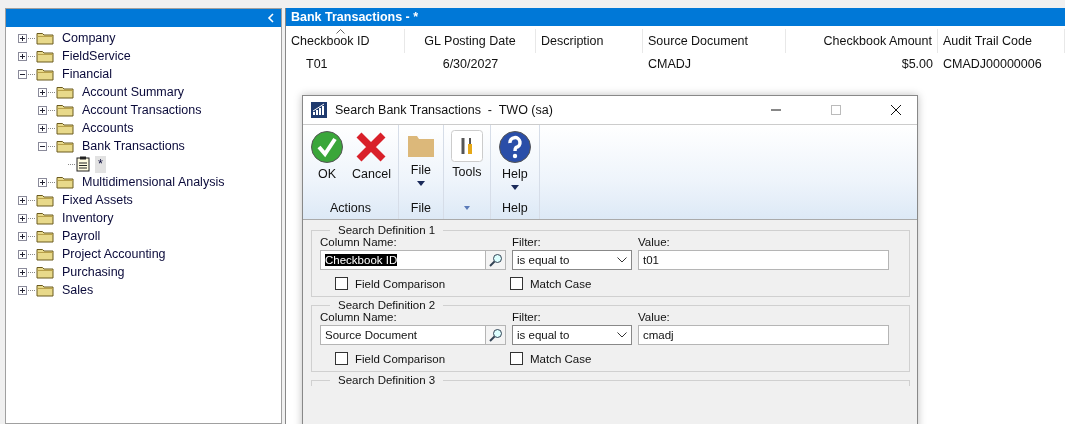 The height and width of the screenshot is (424, 1065). Describe the element at coordinates (100, 164) in the screenshot. I see `tree-item: *` at that location.